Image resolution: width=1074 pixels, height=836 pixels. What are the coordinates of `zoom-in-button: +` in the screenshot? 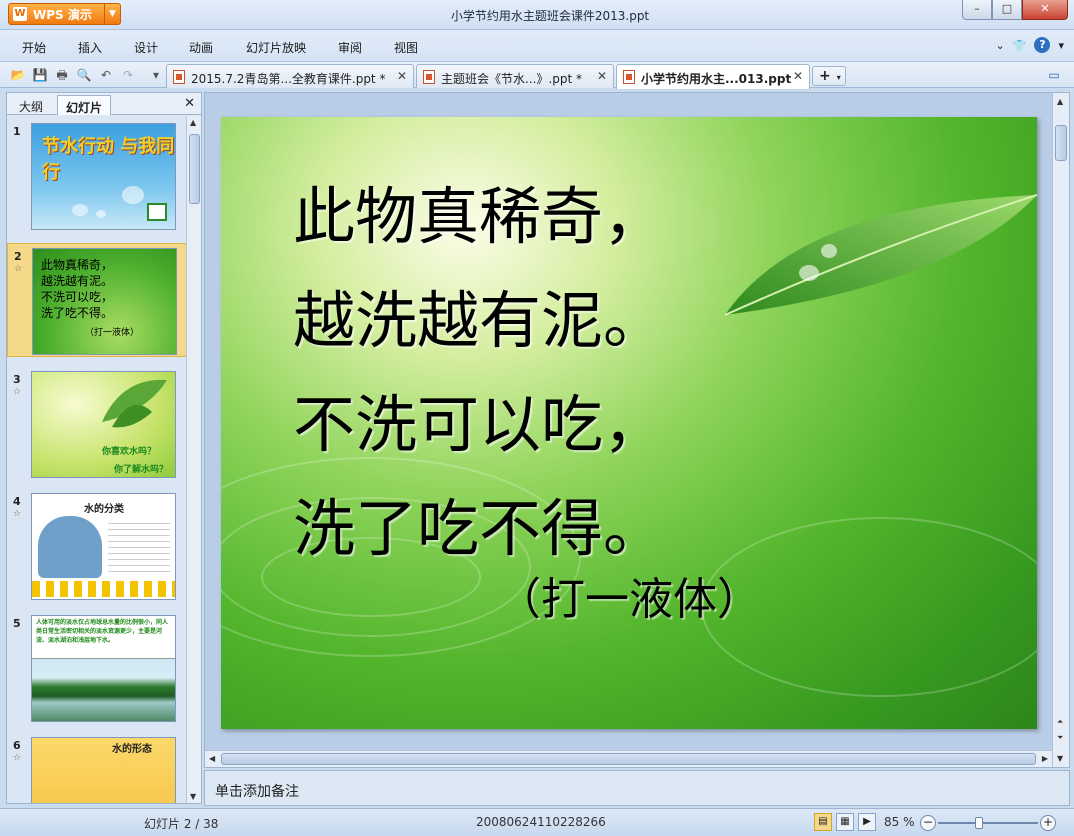 It's located at (1048, 823).